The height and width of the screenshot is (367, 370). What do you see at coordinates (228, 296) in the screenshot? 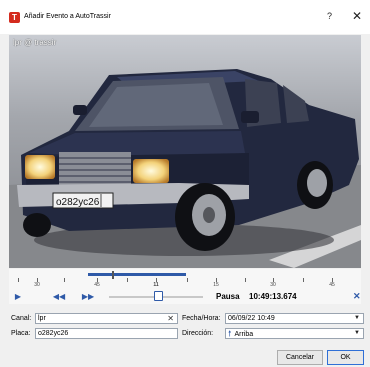
I see `playback-status: Pausa` at bounding box center [228, 296].